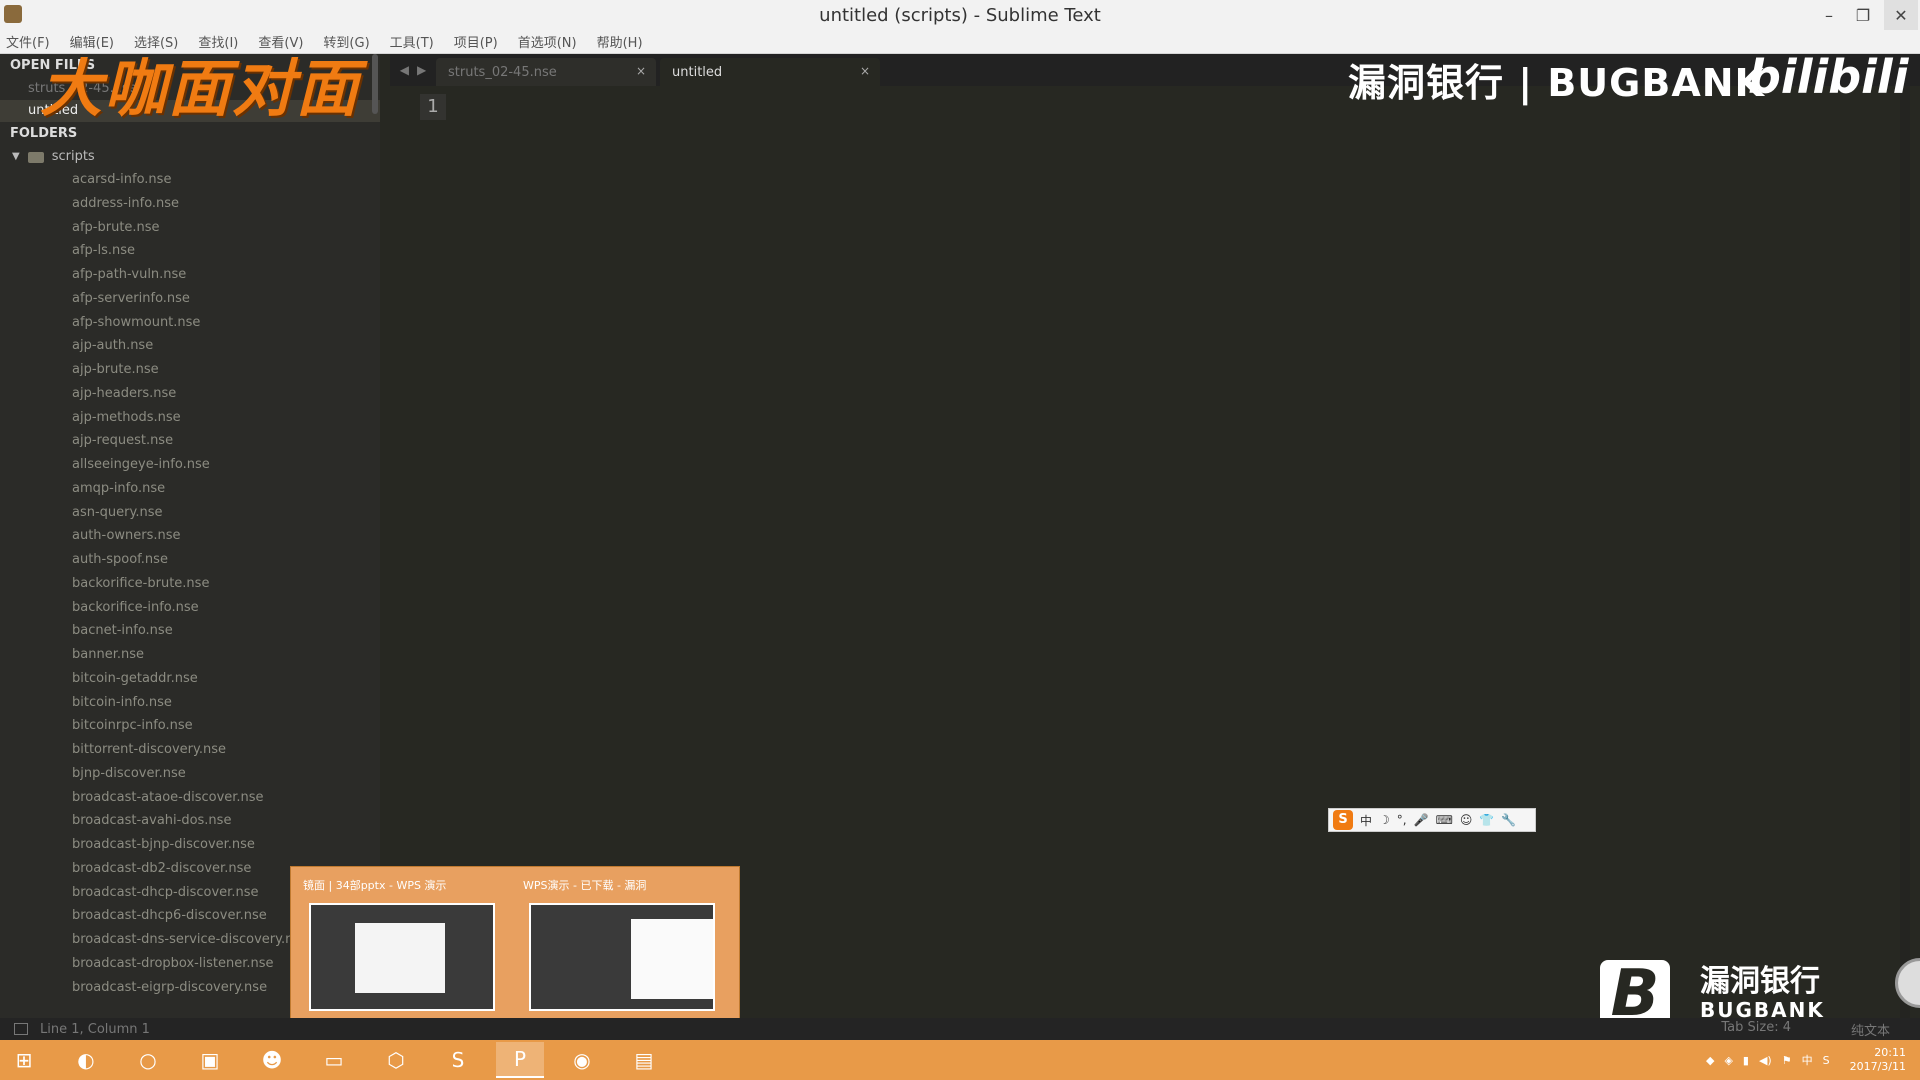  What do you see at coordinates (190, 655) in the screenshot?
I see `sidebar-file-item: banner.nse` at bounding box center [190, 655].